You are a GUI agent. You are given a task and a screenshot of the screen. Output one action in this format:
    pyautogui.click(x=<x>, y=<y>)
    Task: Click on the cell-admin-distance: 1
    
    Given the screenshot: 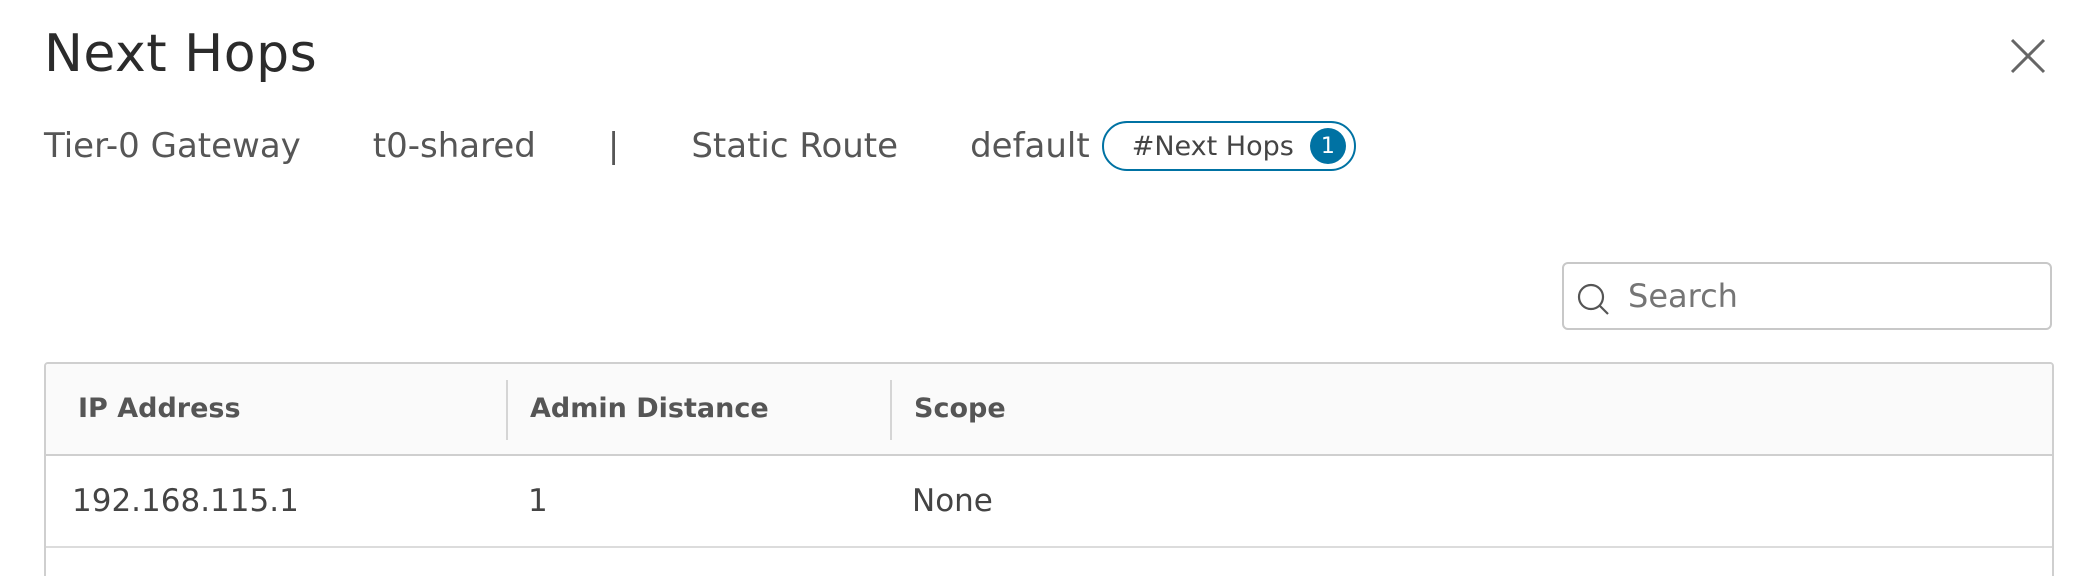 What is the action you would take?
    pyautogui.click(x=538, y=501)
    